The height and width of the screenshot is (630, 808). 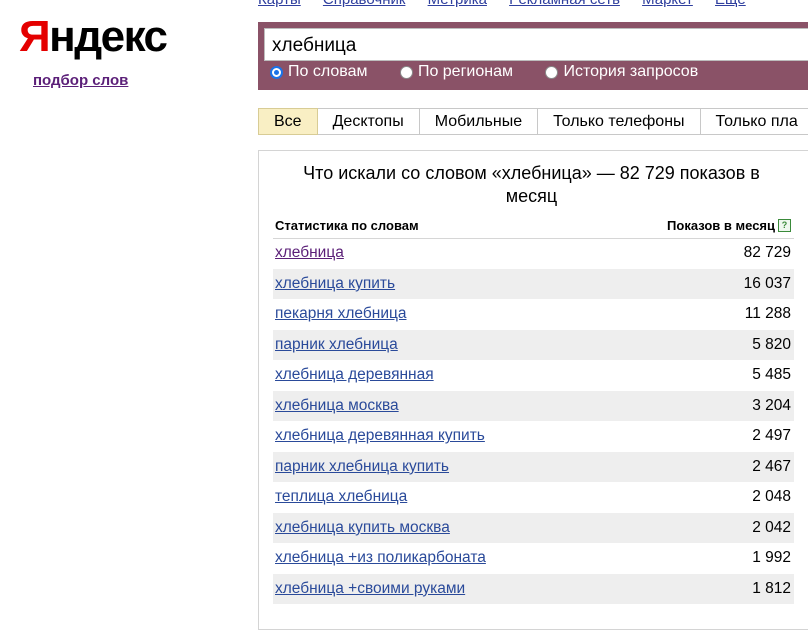 What do you see at coordinates (465, 71) in the screenshot?
I see `mode-label: По регионам` at bounding box center [465, 71].